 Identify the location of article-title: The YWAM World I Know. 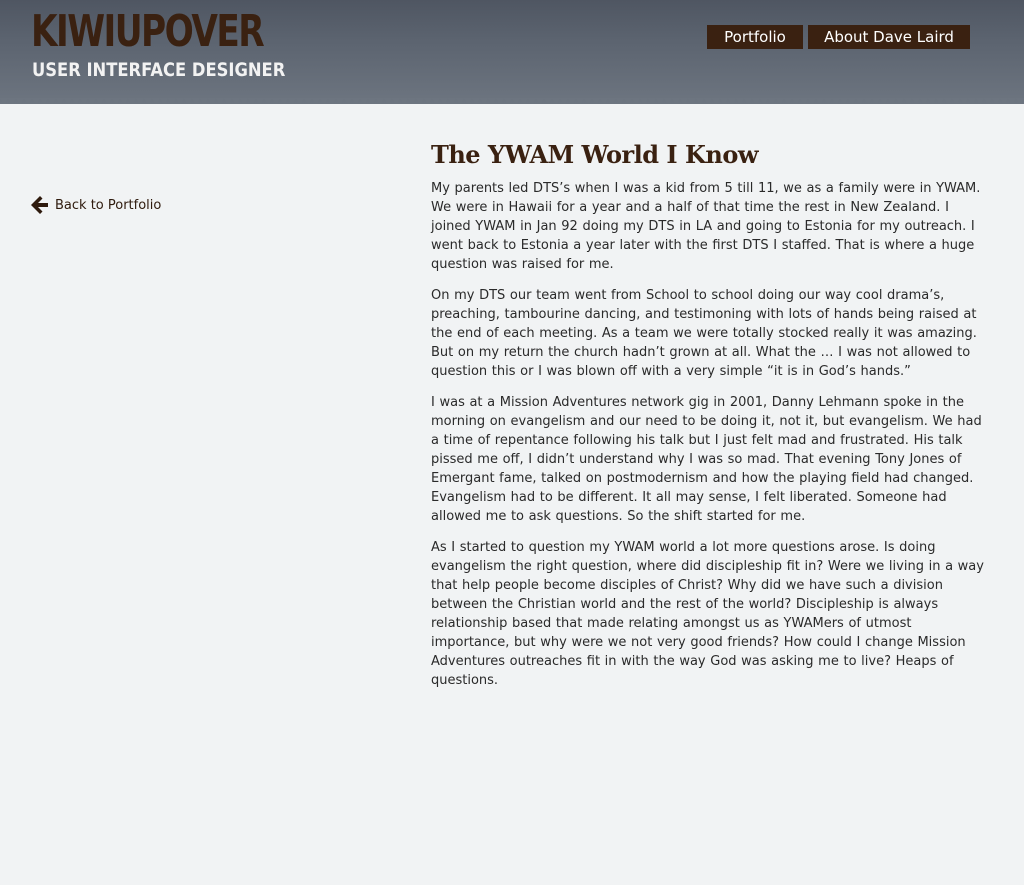
(595, 154).